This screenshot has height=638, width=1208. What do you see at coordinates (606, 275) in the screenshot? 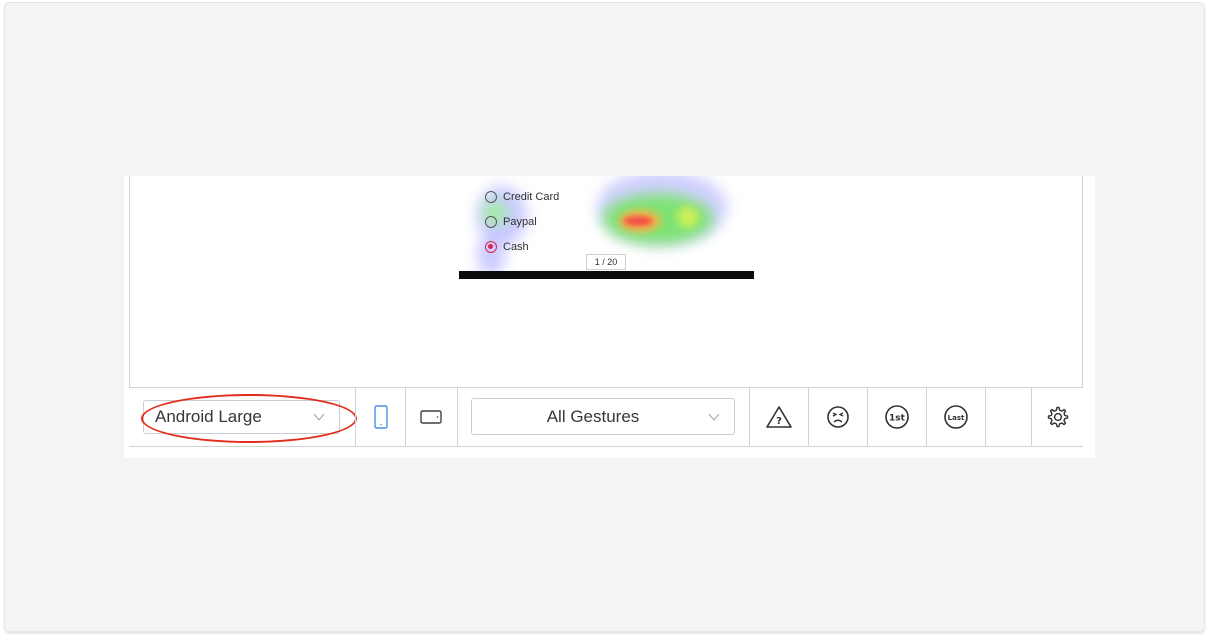
I see `device-bottom-bar` at bounding box center [606, 275].